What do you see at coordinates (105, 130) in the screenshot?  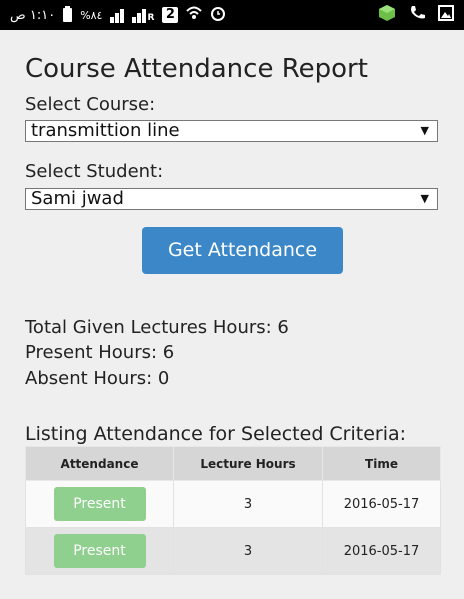 I see `course-value: transmittion line` at bounding box center [105, 130].